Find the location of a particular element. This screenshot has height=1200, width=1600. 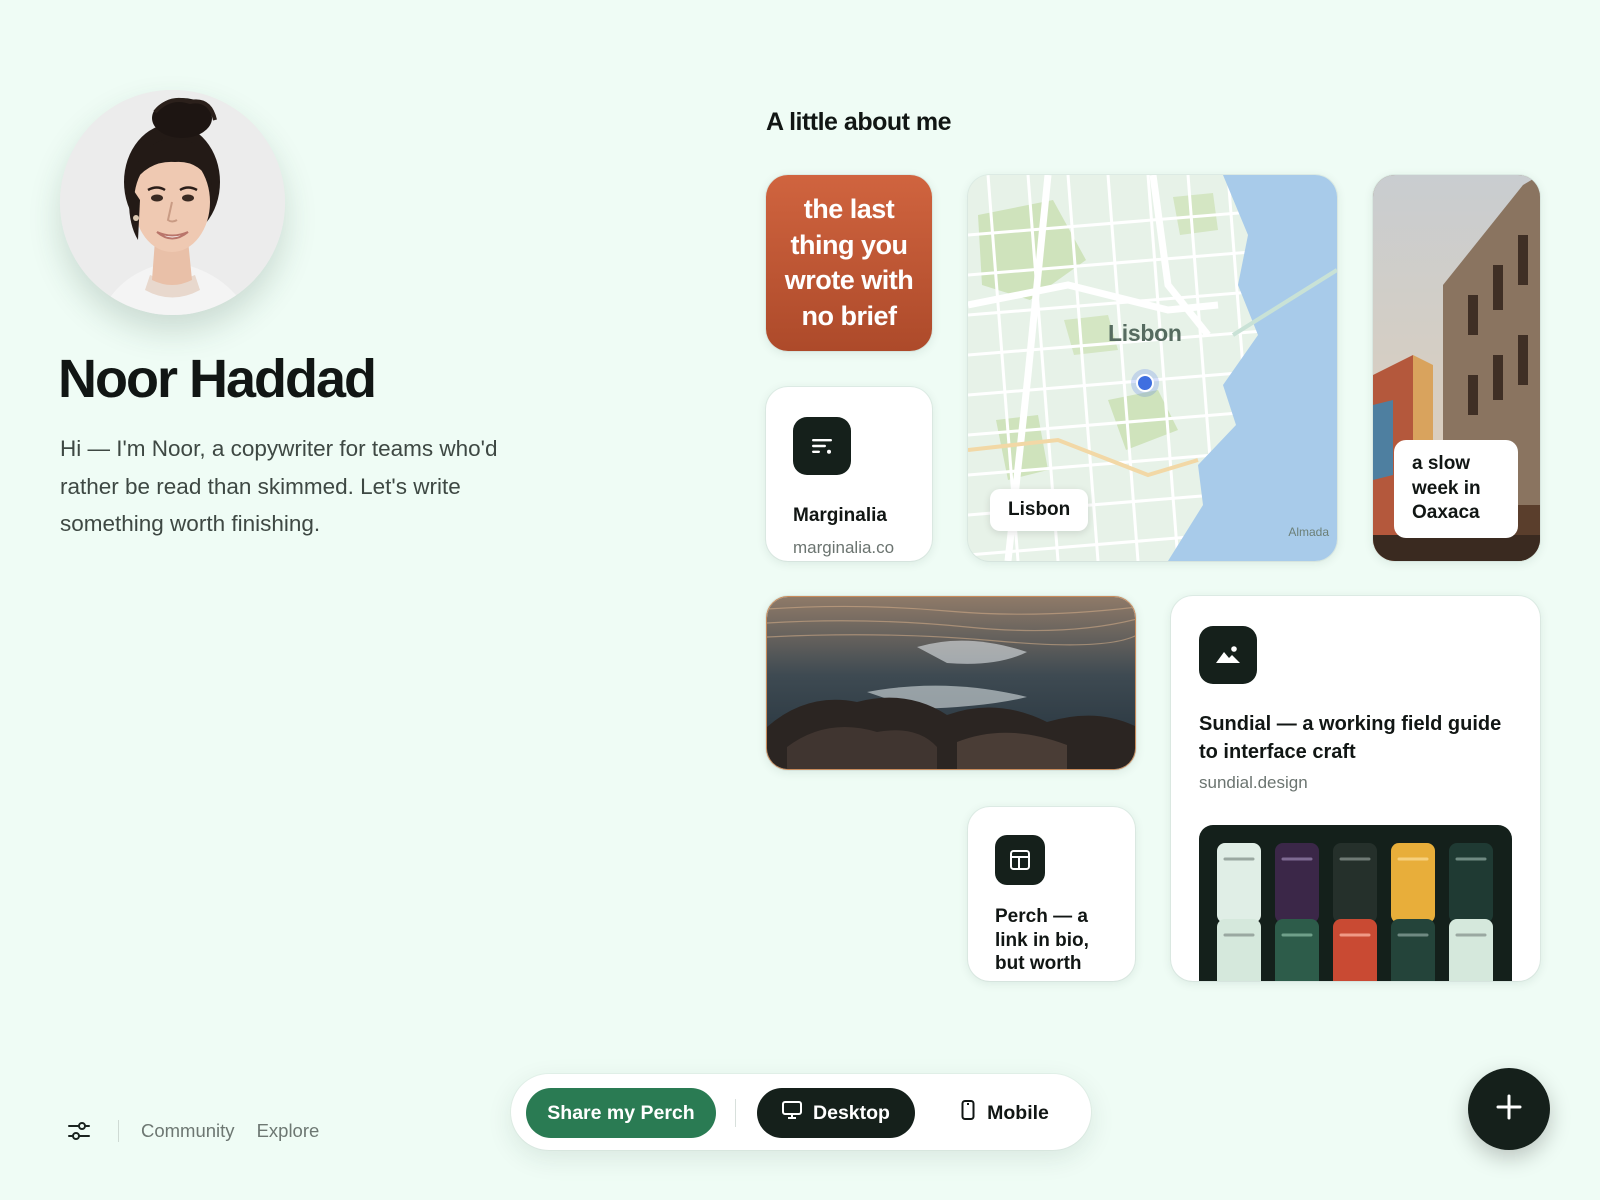

footer-nav: Community Explore is located at coordinates (203, 1131).